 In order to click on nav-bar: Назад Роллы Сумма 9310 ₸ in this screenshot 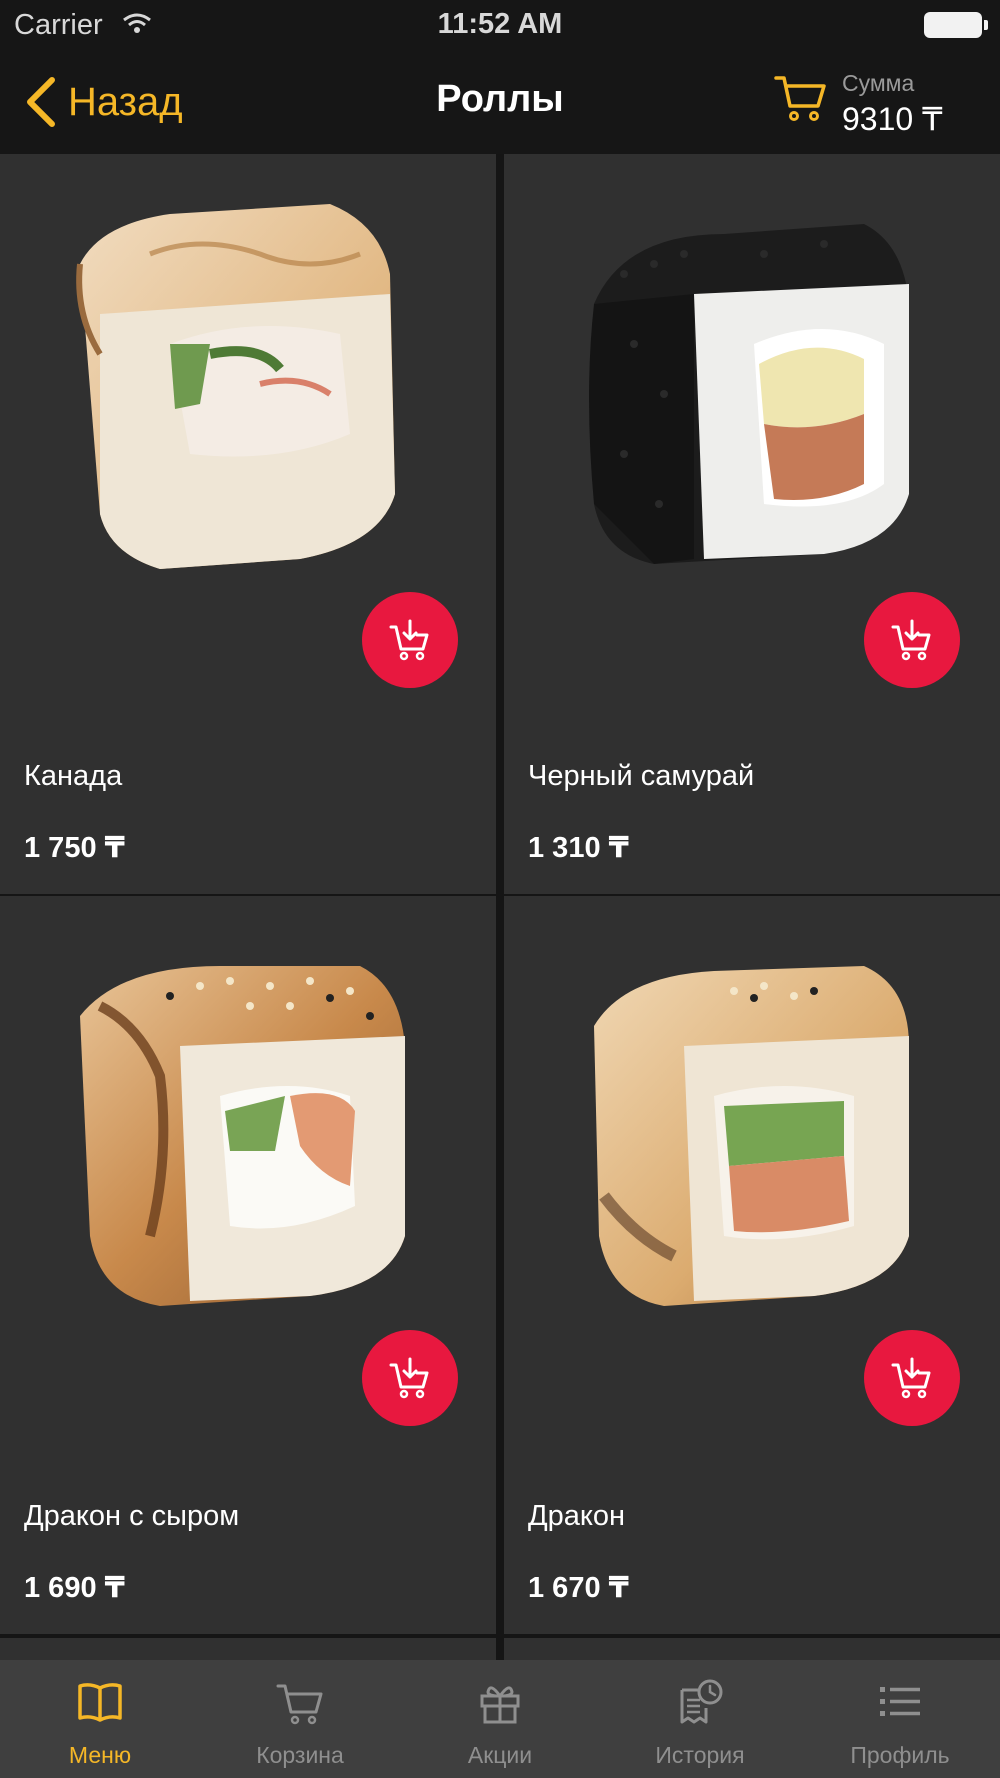, I will do `click(500, 102)`.